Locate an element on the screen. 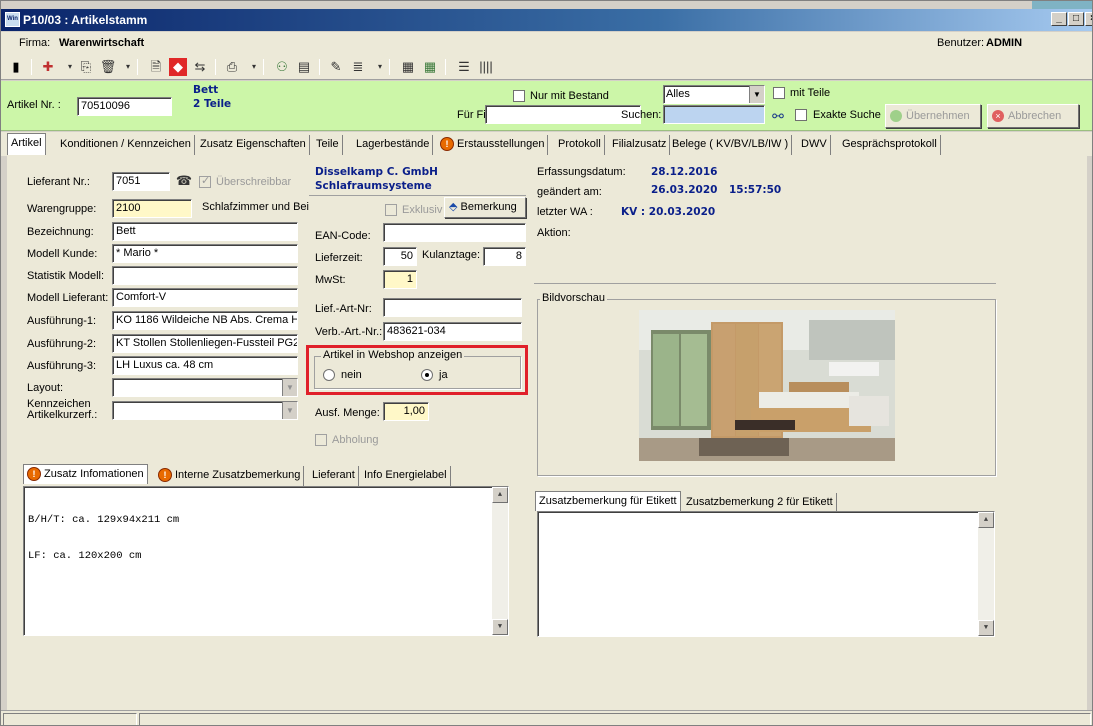  tab-energy-label: Info Energielabel is located at coordinates (406, 476).